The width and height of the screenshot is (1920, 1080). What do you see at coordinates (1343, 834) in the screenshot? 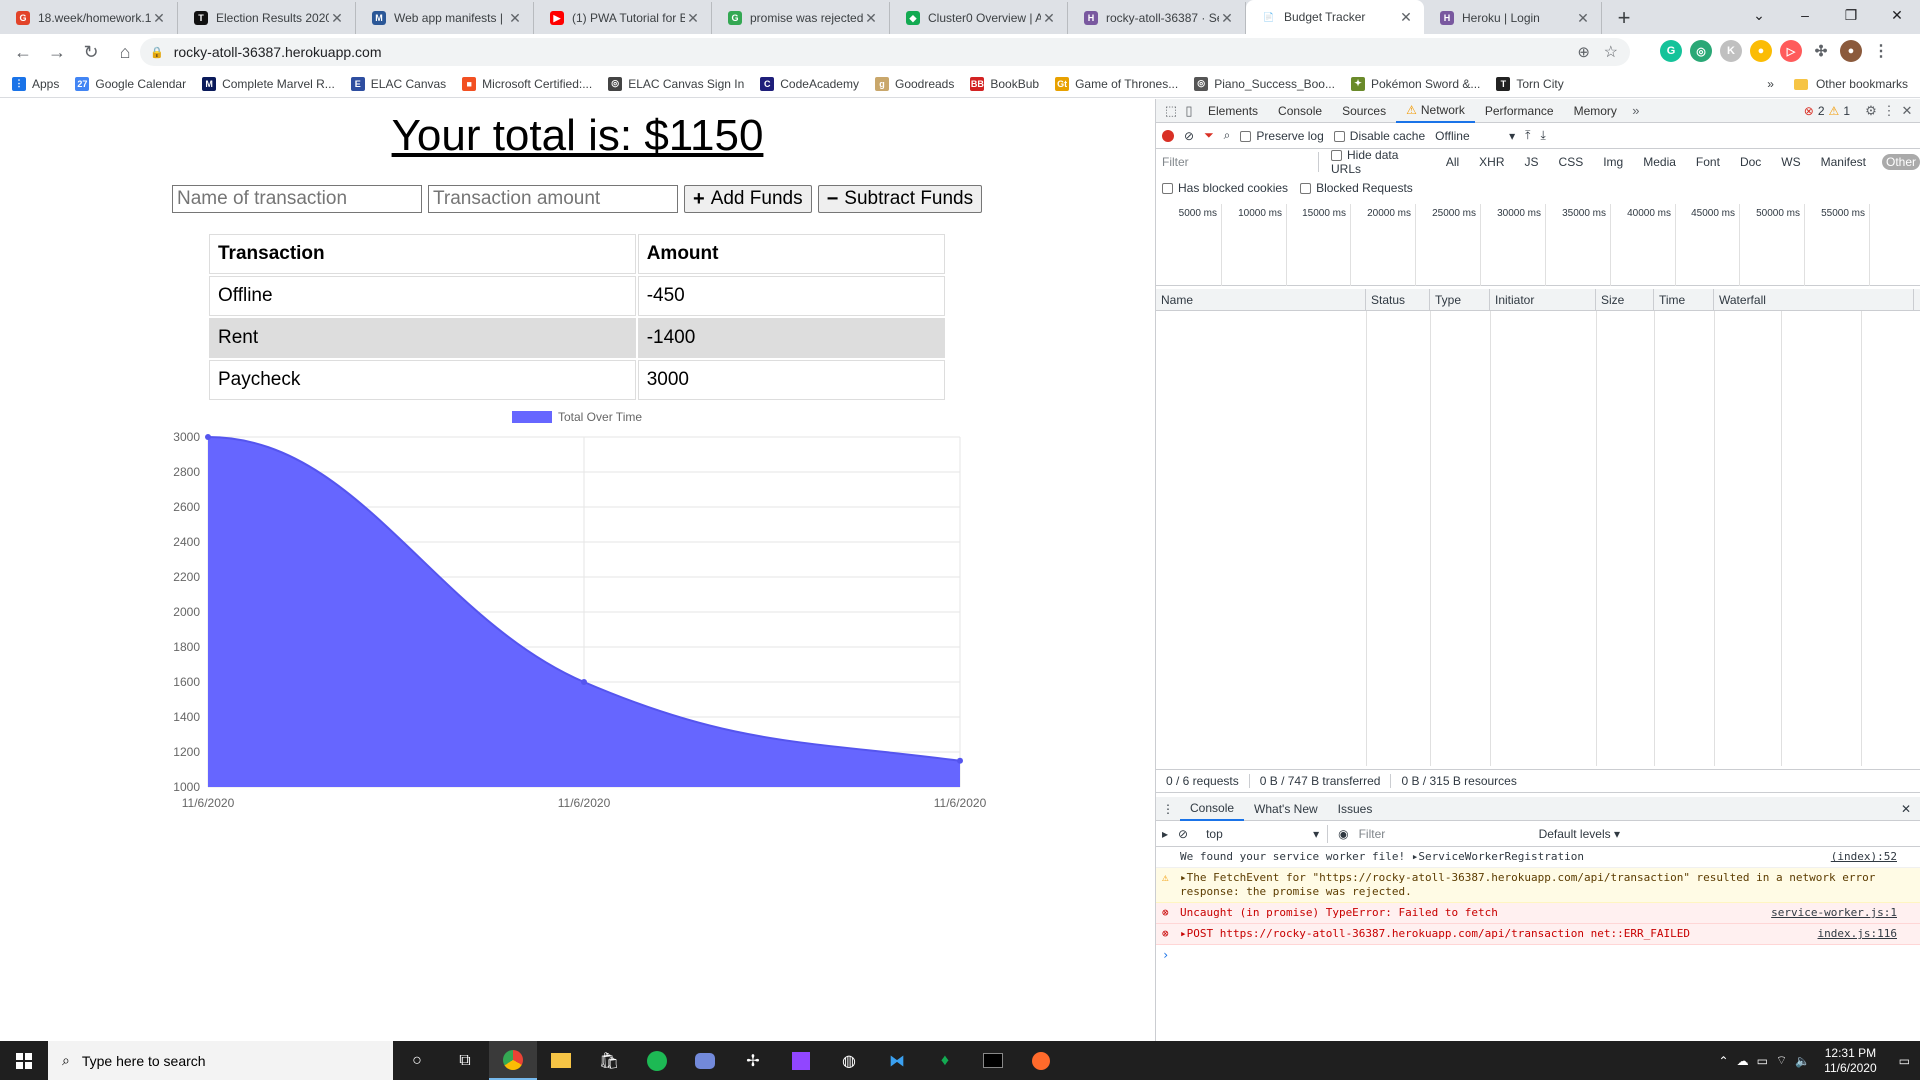
I see `eye-icon: ◉` at bounding box center [1343, 834].